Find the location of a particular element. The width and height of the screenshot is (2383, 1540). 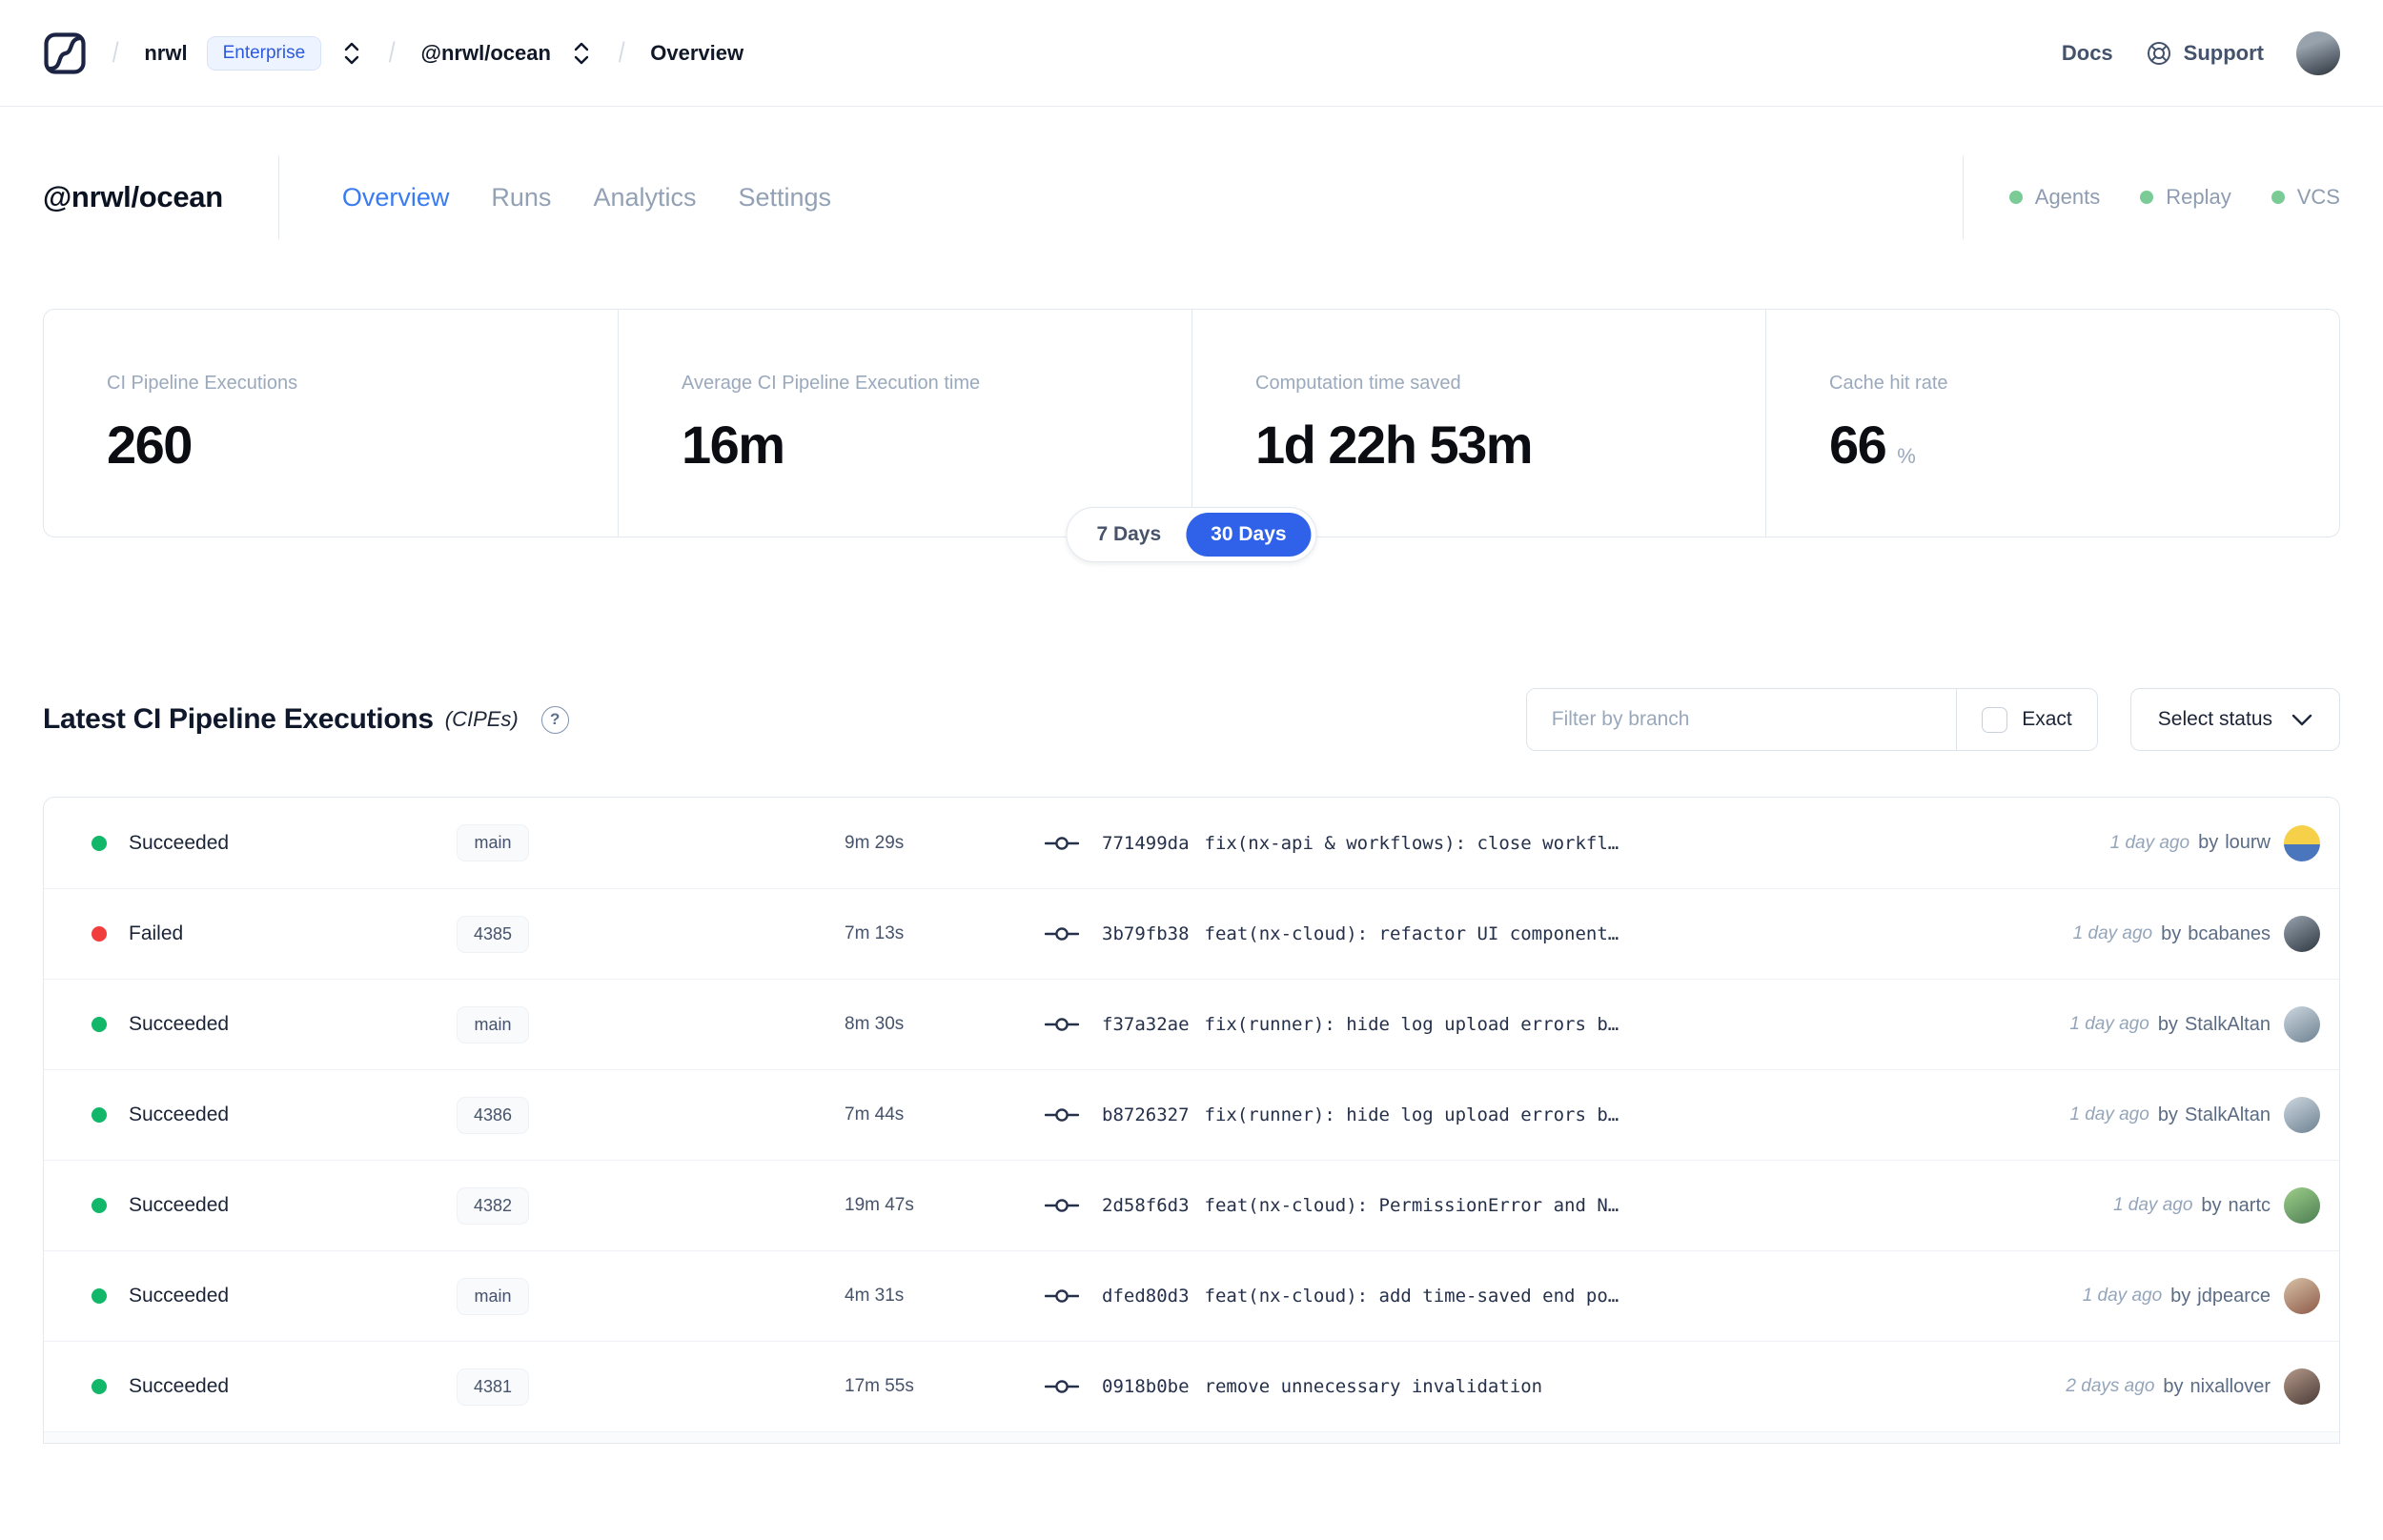

branch-badge: 4381 is located at coordinates (493, 1387).